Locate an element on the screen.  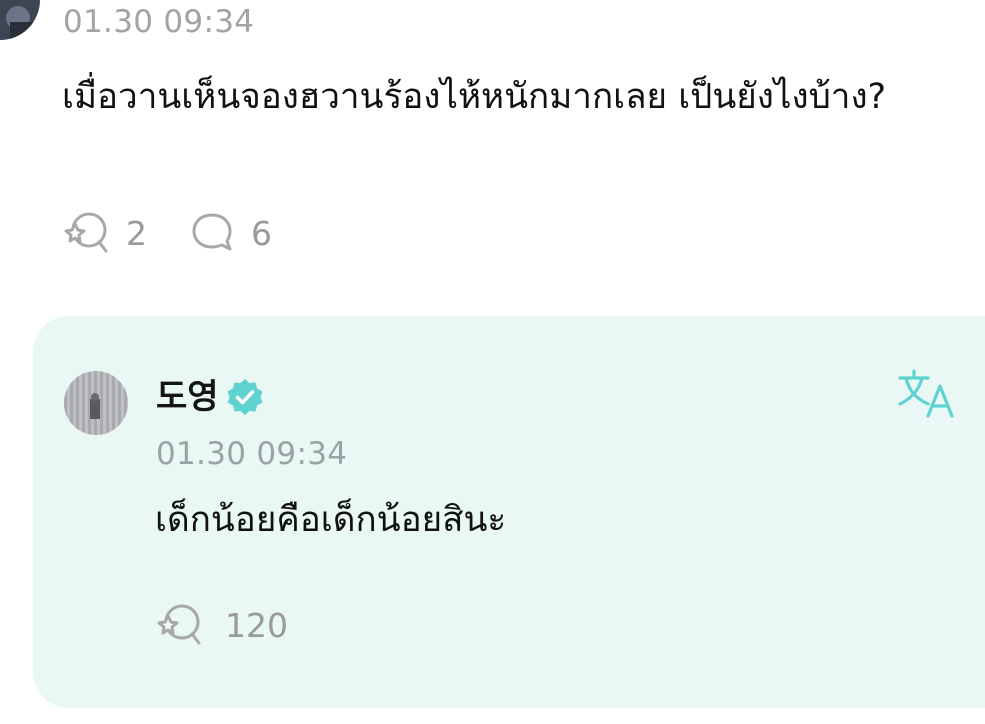
like-button: 2 is located at coordinates (104, 234).